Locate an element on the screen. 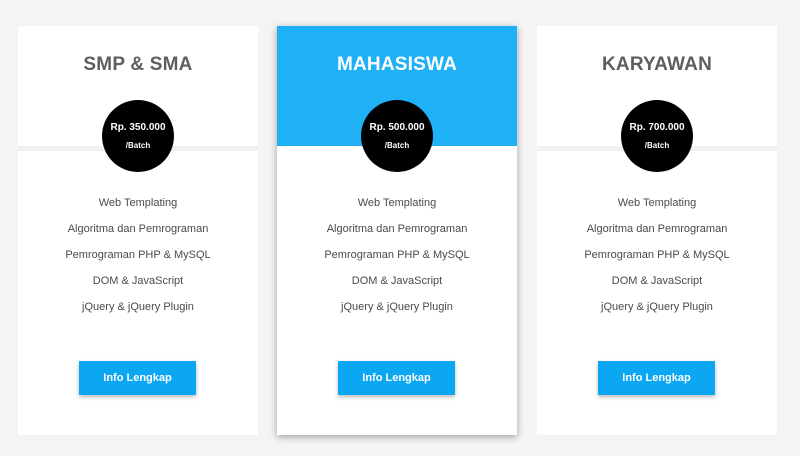 This screenshot has height=456, width=800. card-title: SMP & SMA is located at coordinates (138, 64).